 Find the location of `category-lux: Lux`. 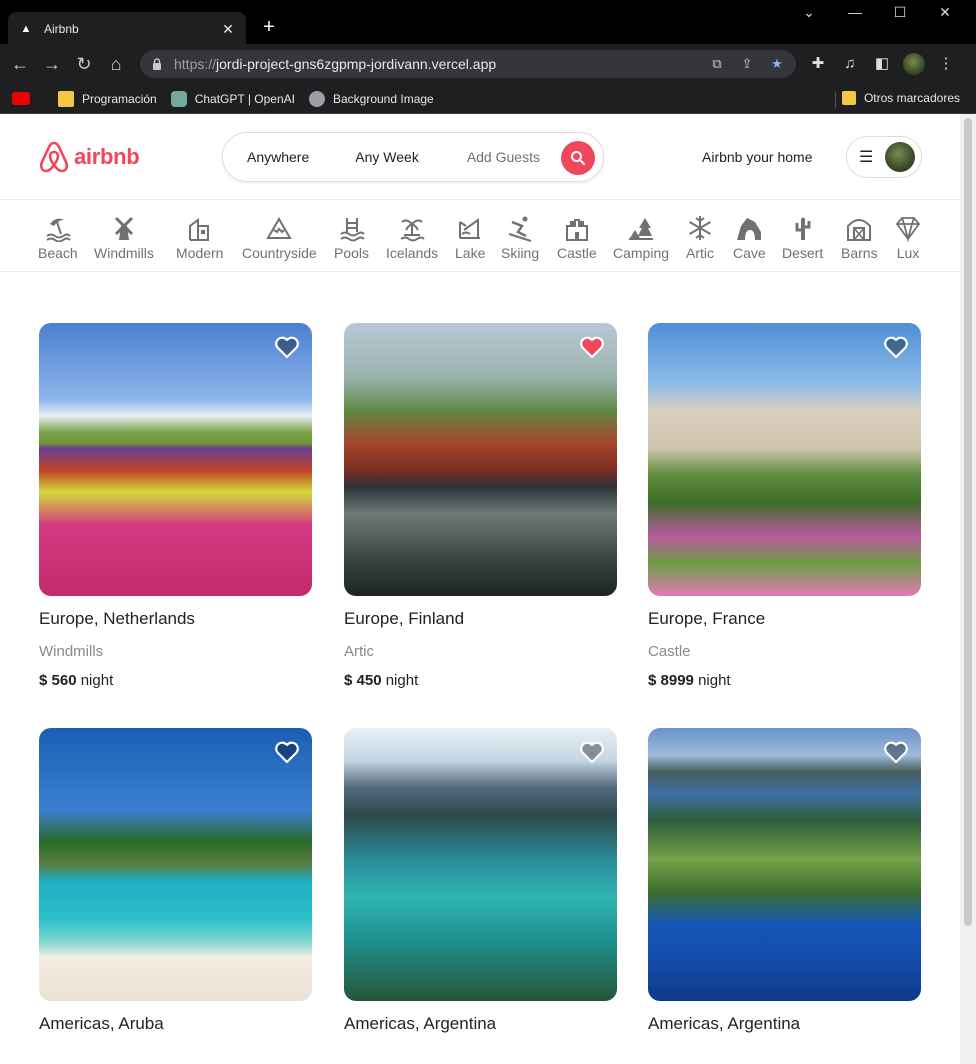

category-lux: Lux is located at coordinates (908, 237).